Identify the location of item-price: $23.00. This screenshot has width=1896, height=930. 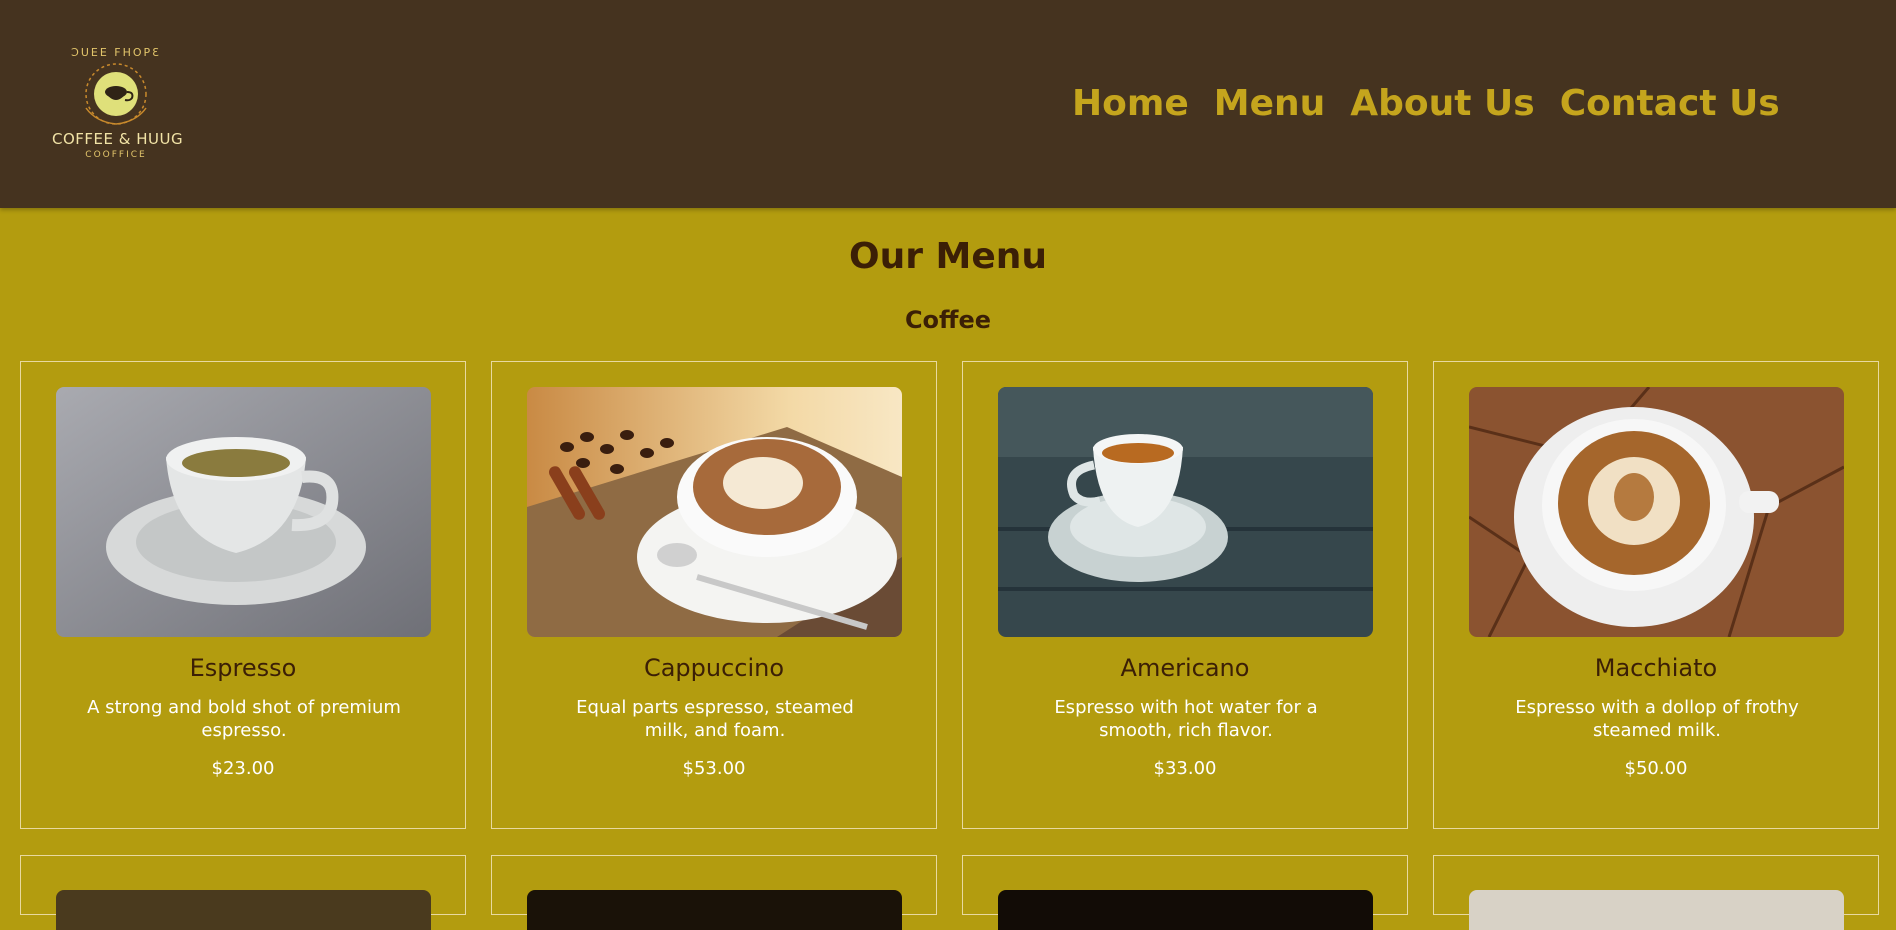
(243, 768).